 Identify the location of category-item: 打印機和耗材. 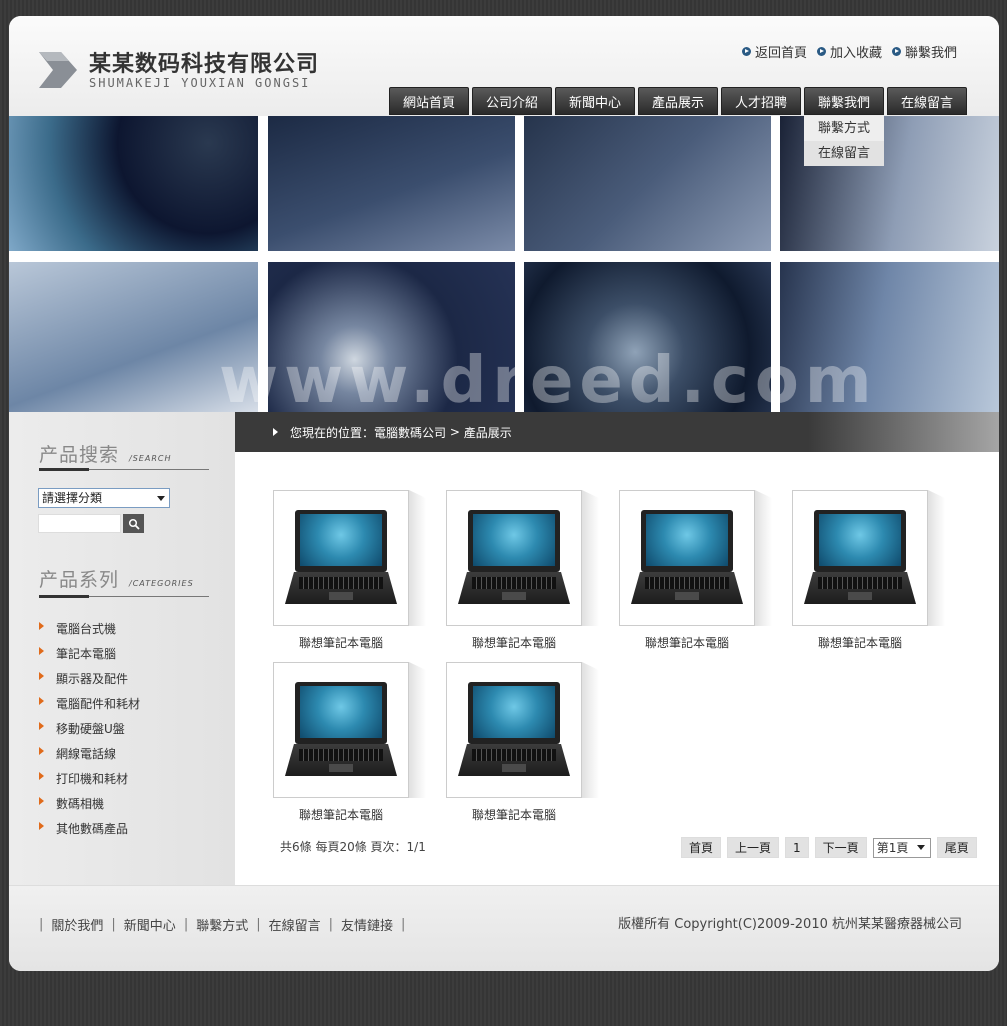
(89, 778).